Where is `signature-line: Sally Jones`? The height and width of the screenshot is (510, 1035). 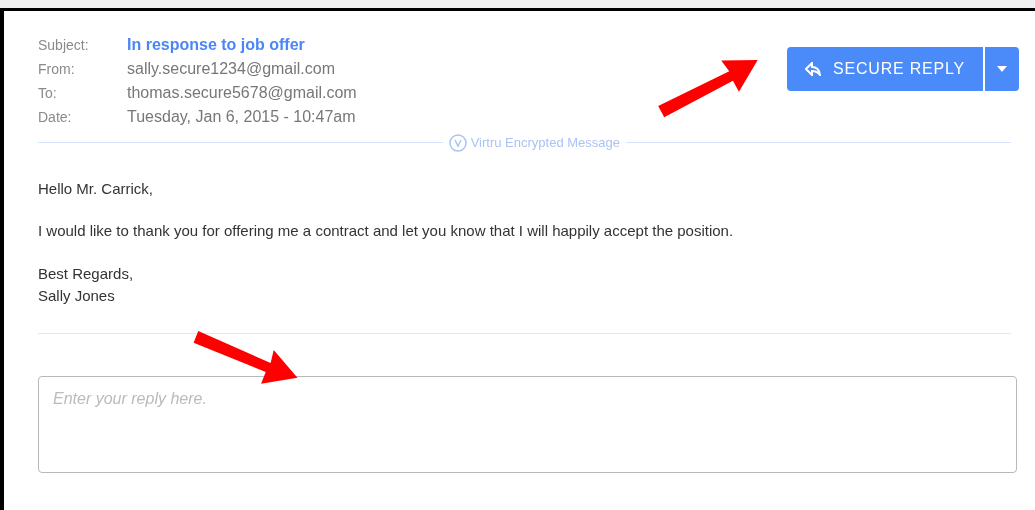
signature-line: Sally Jones is located at coordinates (77, 295).